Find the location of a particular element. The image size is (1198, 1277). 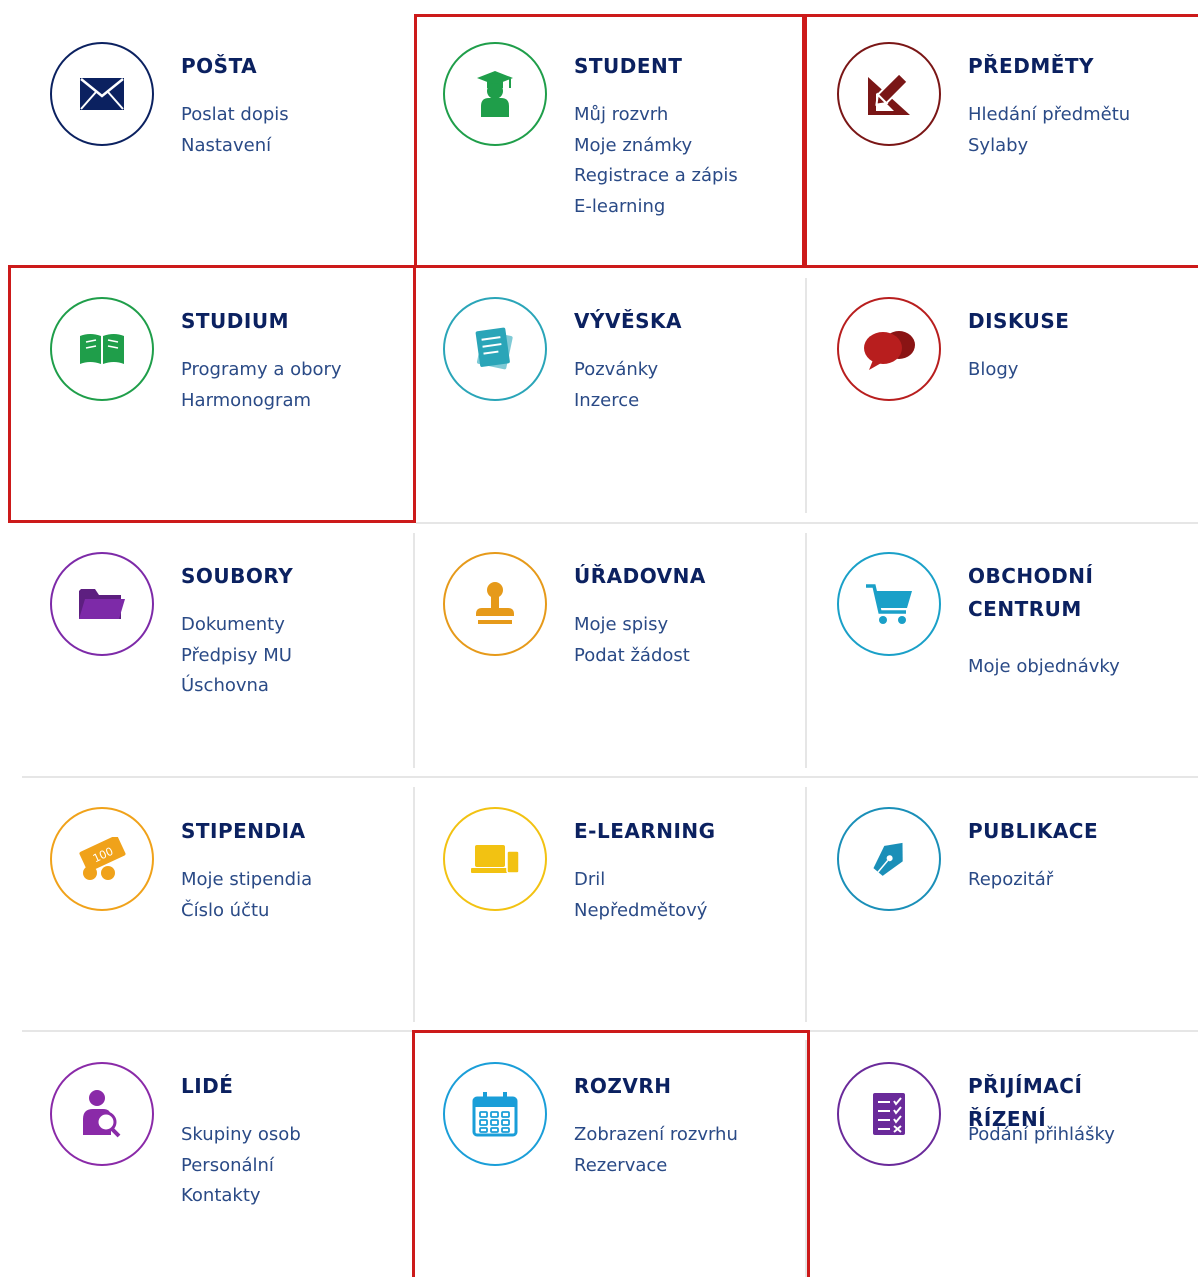

tile-link-list: Programy a obory Harmonogram is located at coordinates (261, 385).